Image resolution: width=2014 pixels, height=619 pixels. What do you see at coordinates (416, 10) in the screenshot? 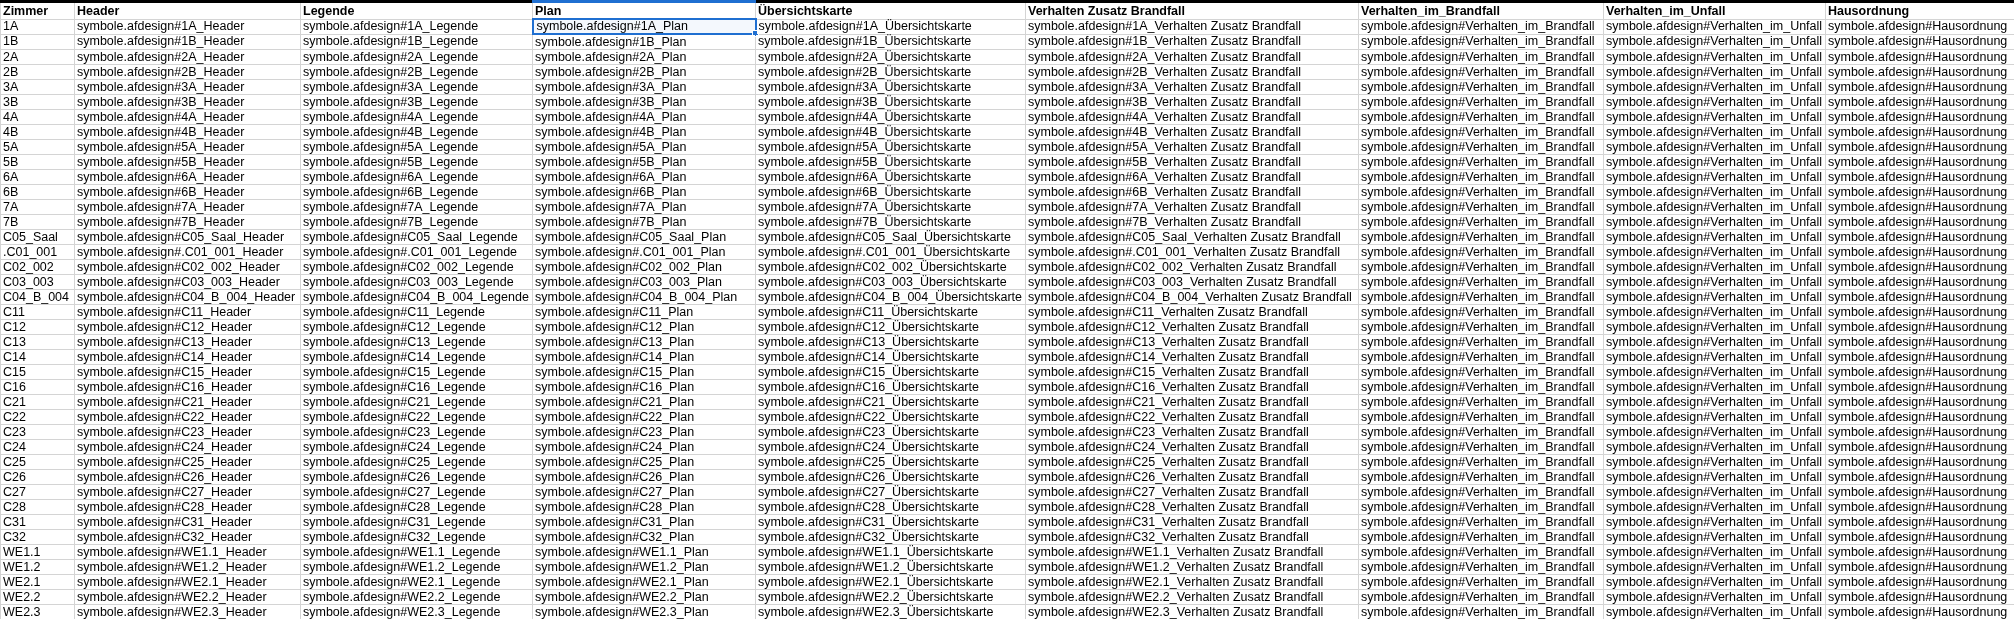
I see `column-header: Legende` at bounding box center [416, 10].